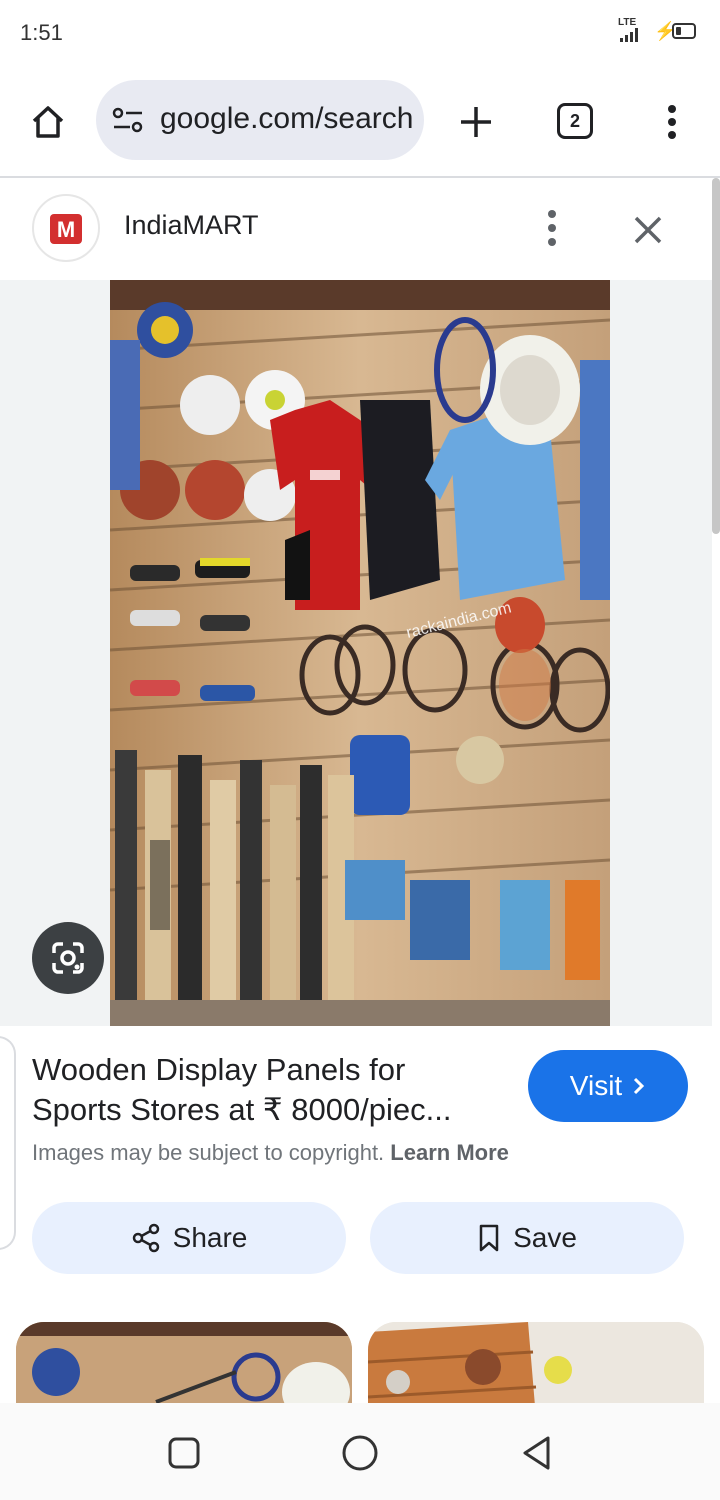 This screenshot has width=720, height=1500. I want to click on close-icon, so click(648, 230).